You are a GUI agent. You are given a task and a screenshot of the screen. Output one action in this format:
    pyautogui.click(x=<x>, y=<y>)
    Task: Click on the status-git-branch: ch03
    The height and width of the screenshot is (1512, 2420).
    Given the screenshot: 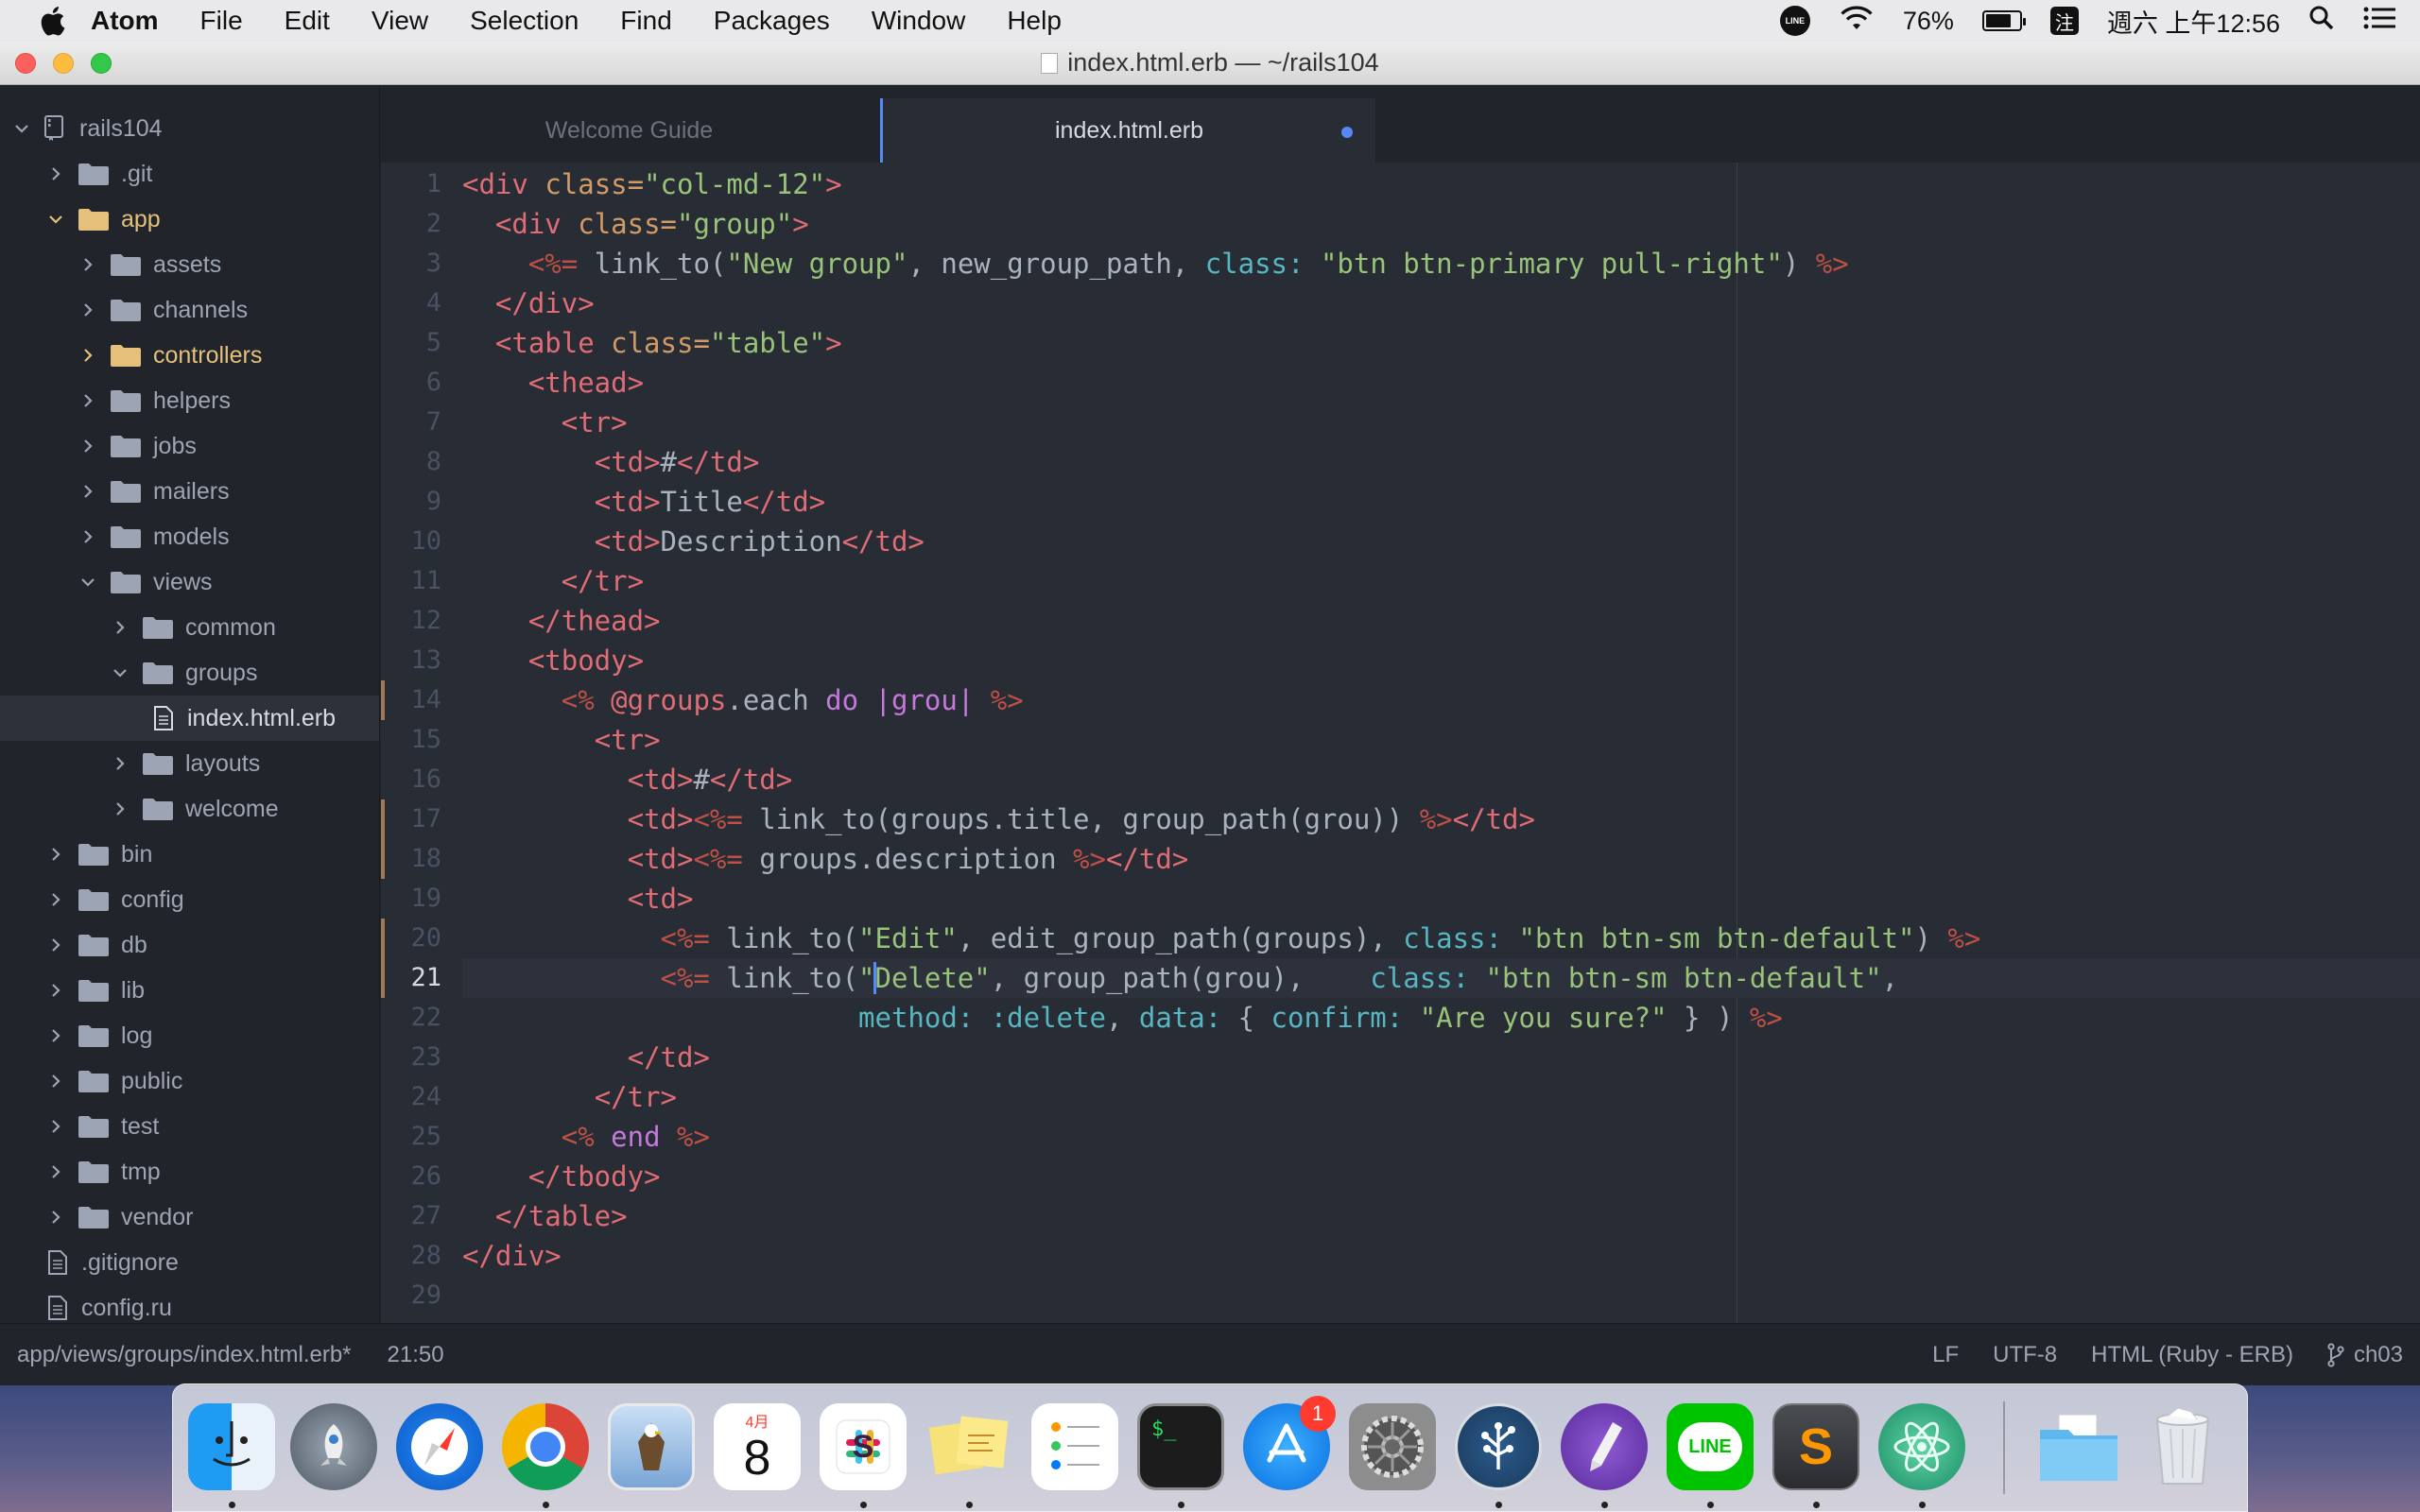 What is the action you would take?
    pyautogui.click(x=2365, y=1355)
    